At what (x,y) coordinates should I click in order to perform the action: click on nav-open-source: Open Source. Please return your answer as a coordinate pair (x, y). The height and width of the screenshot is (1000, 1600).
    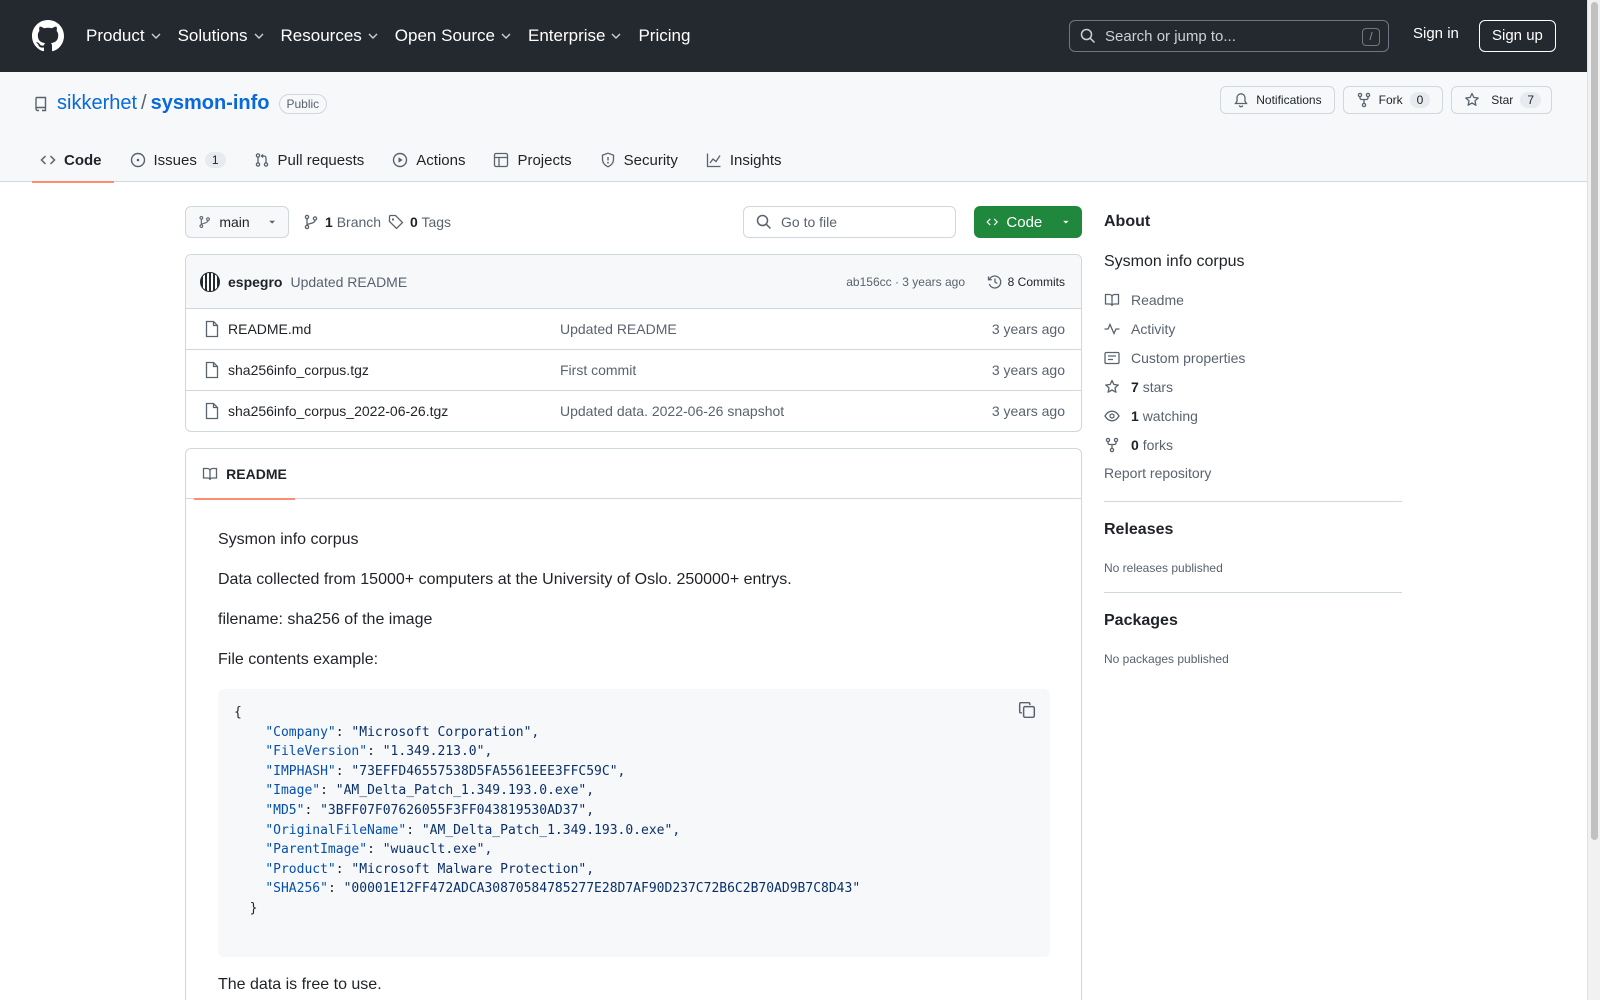
    Looking at the image, I should click on (453, 36).